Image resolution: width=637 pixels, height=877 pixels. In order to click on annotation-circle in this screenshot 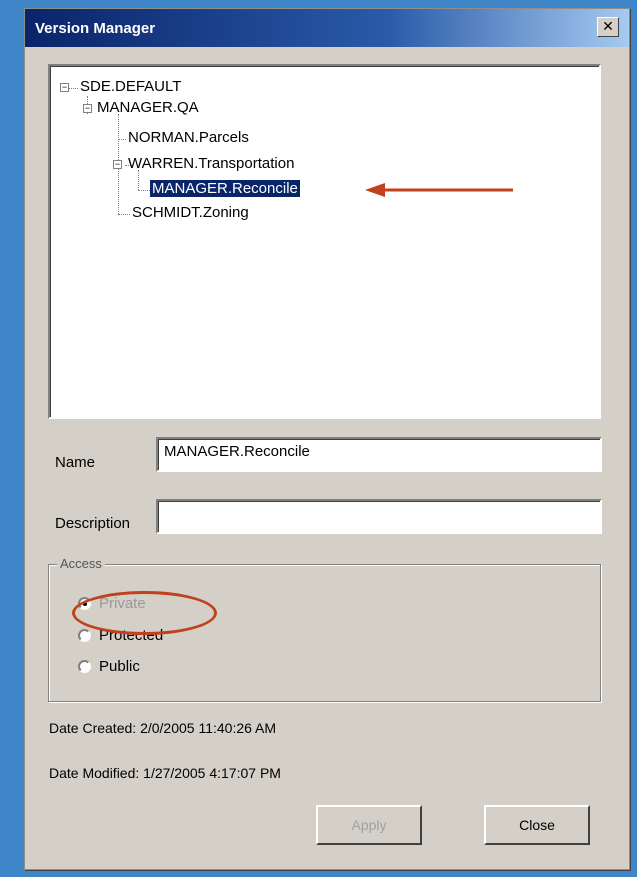, I will do `click(144, 613)`.